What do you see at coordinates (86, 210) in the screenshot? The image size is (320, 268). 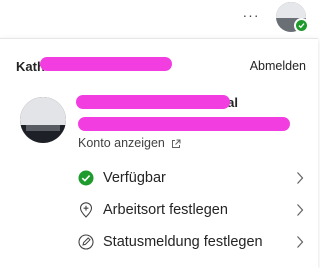 I see `location-plus-icon` at bounding box center [86, 210].